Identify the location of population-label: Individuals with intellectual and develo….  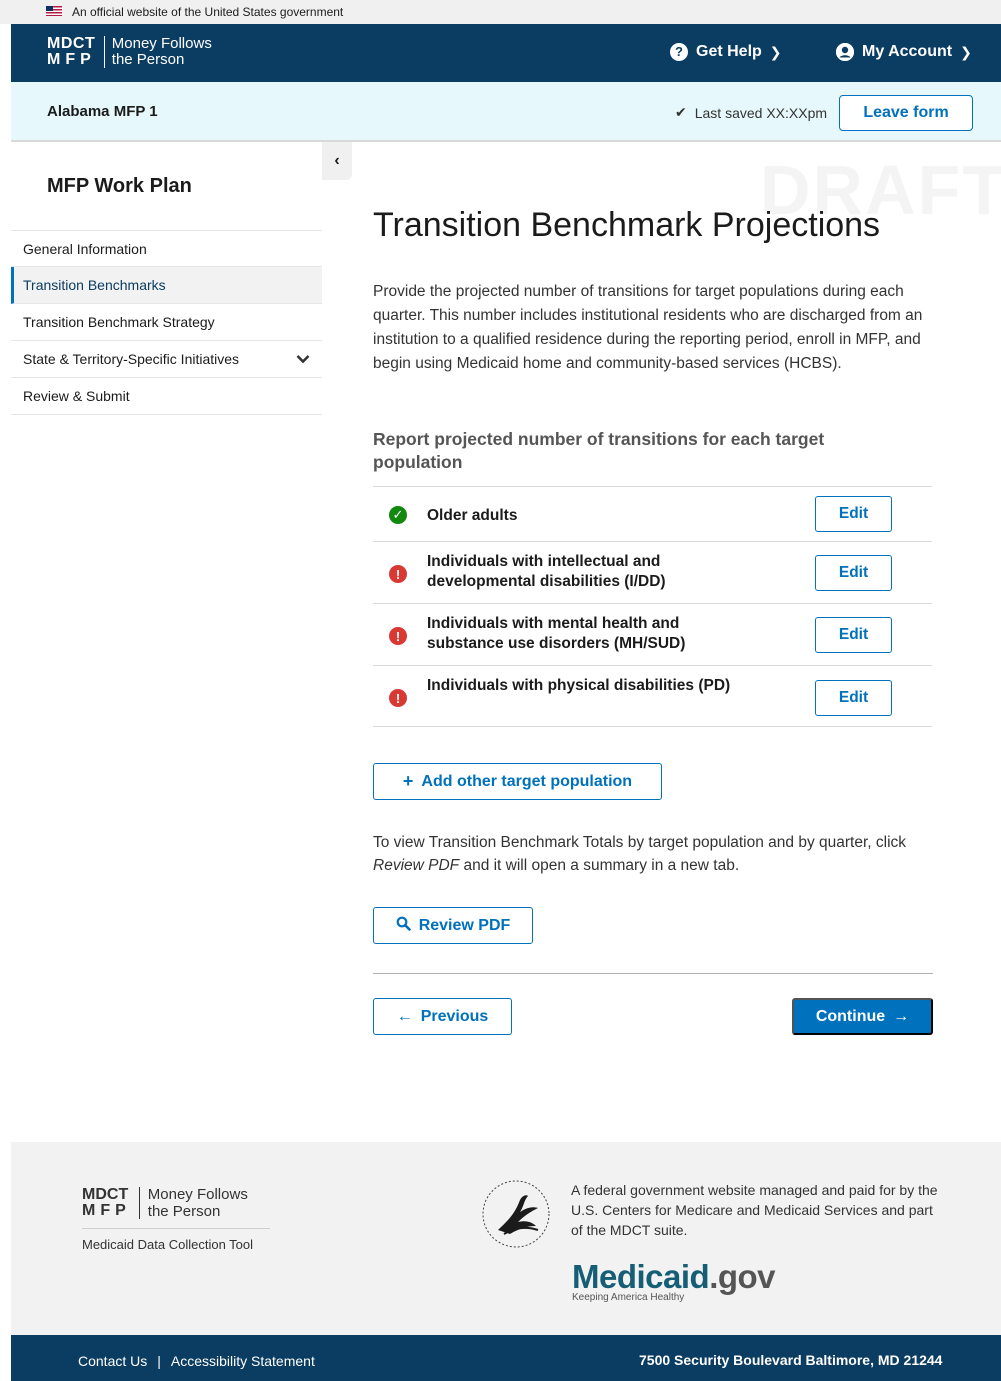
(546, 571).